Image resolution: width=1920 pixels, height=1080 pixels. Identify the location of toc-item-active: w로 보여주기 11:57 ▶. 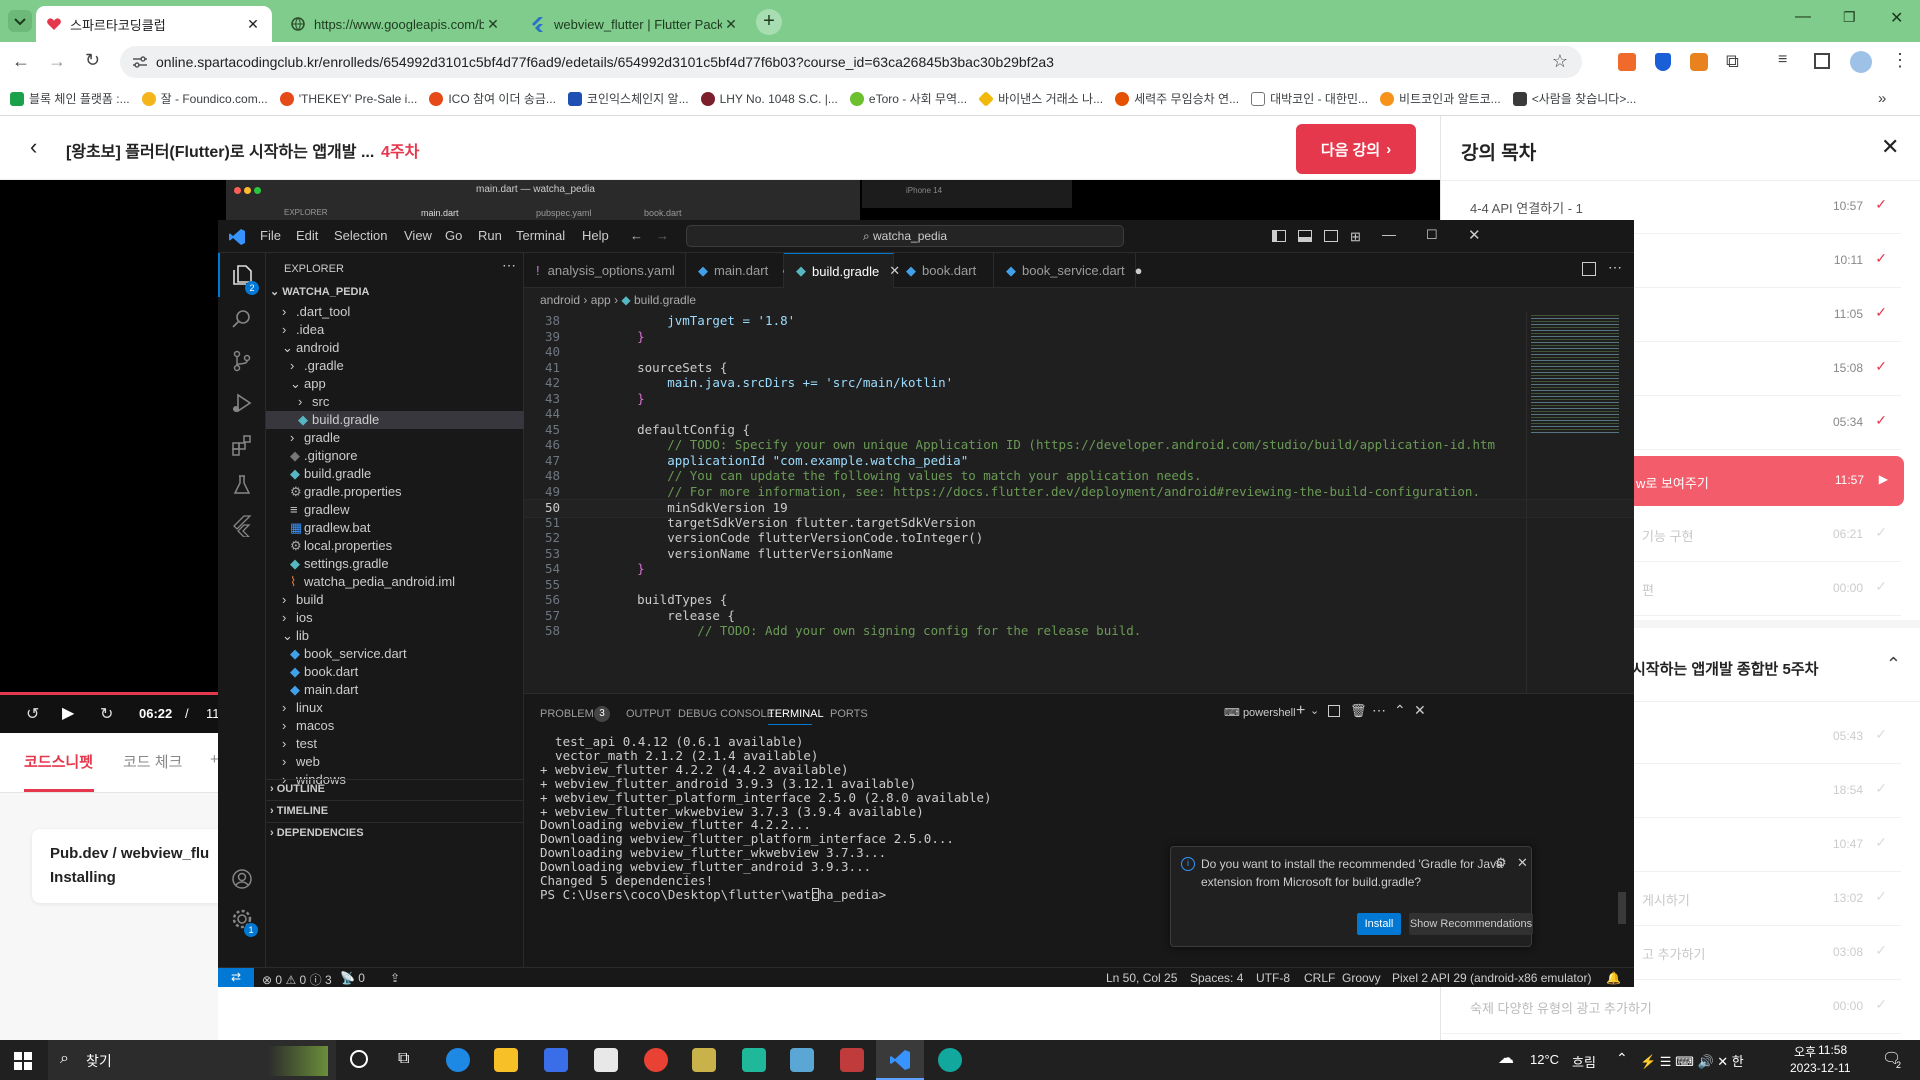
(1764, 481).